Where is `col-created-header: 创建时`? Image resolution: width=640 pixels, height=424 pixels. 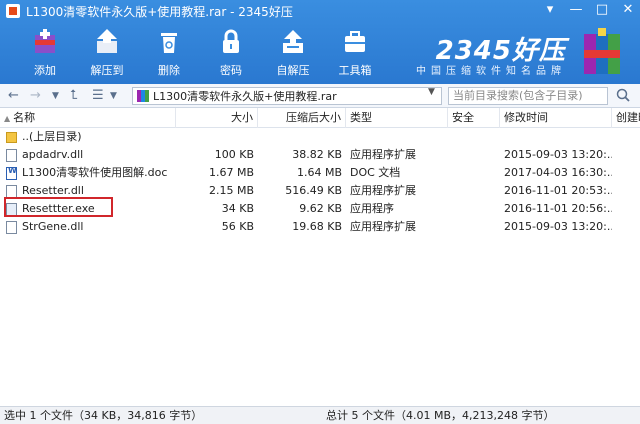
col-created-header: 创建时 is located at coordinates (626, 118).